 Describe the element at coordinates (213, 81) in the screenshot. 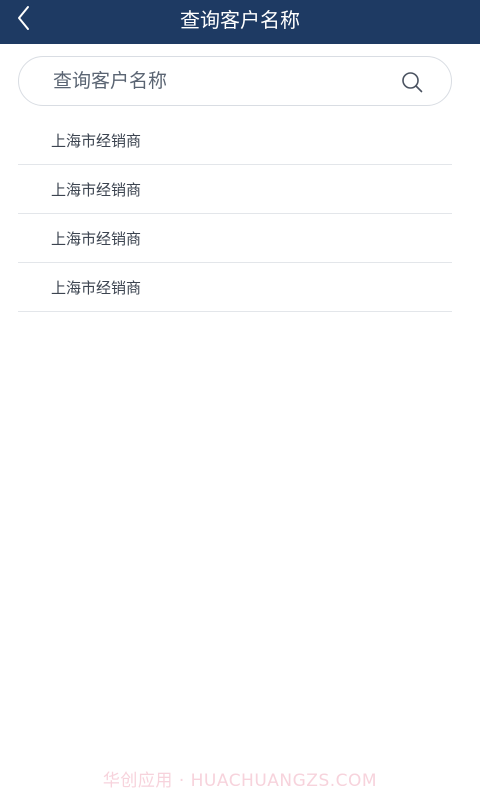

I see `search-input` at that location.